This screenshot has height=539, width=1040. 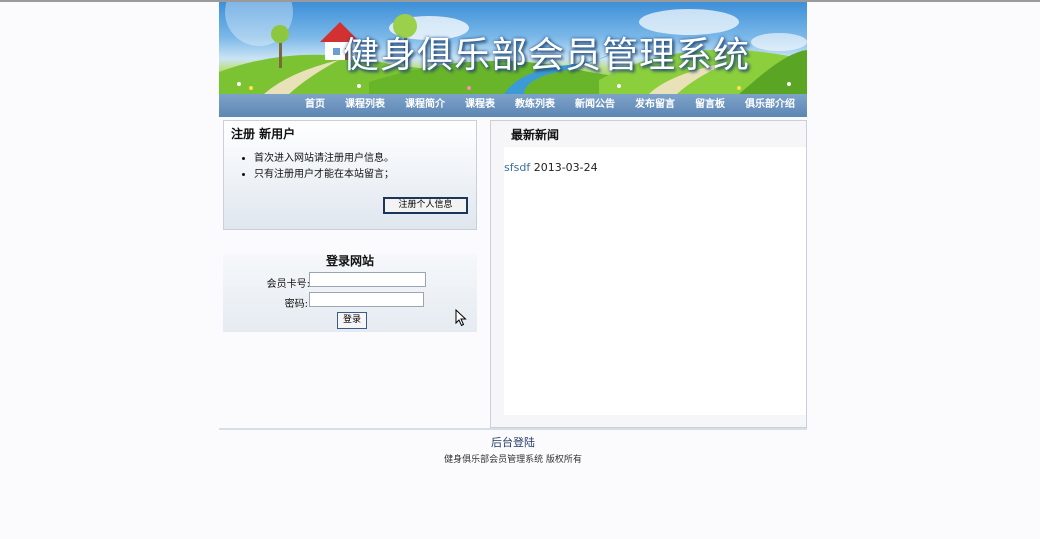 I want to click on copyright-text: 健身俱乐部会员管理系统 版权所有, so click(x=513, y=460).